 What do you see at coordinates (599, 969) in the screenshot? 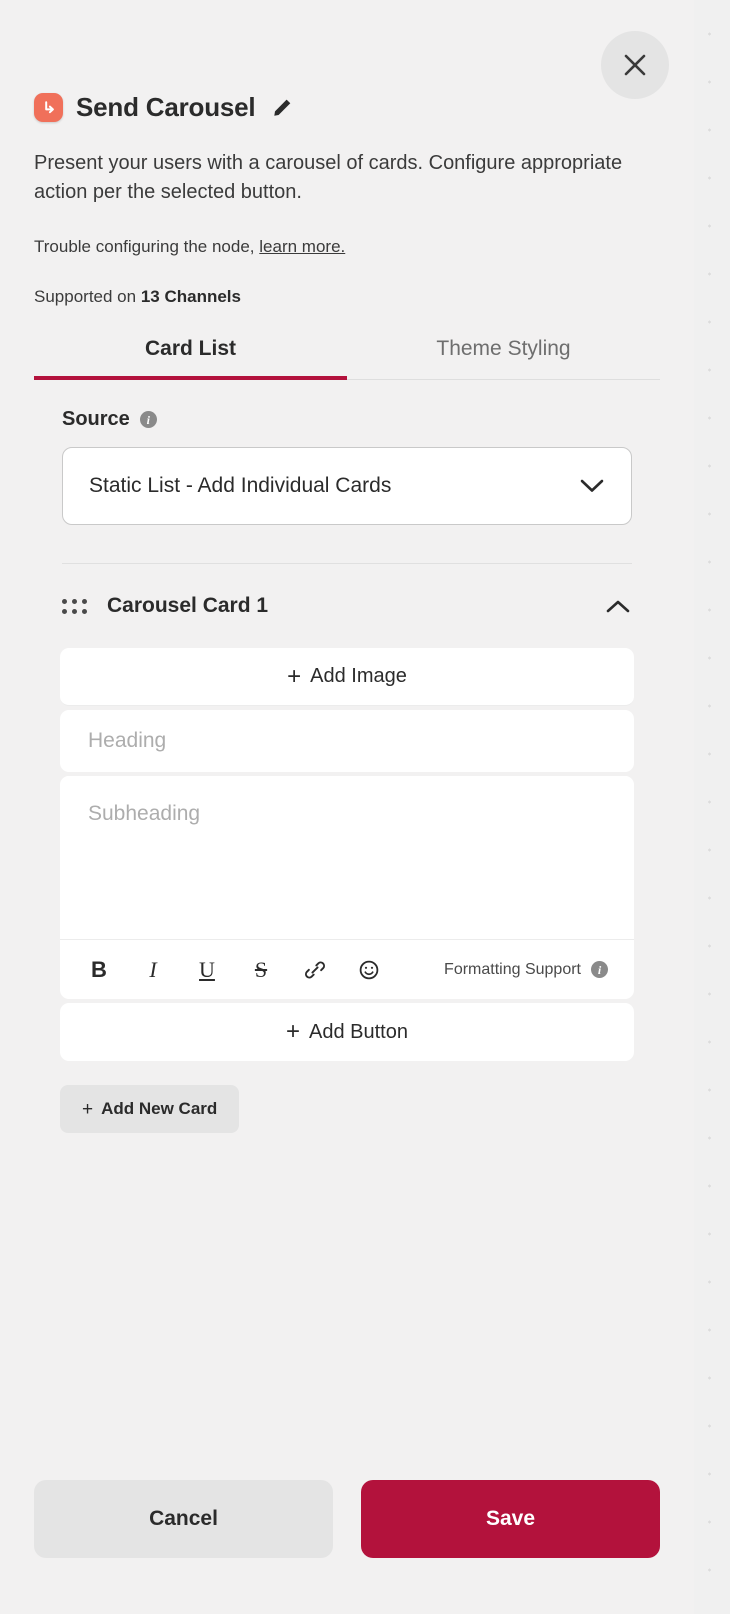
I see `formatting-info-icon: i` at bounding box center [599, 969].